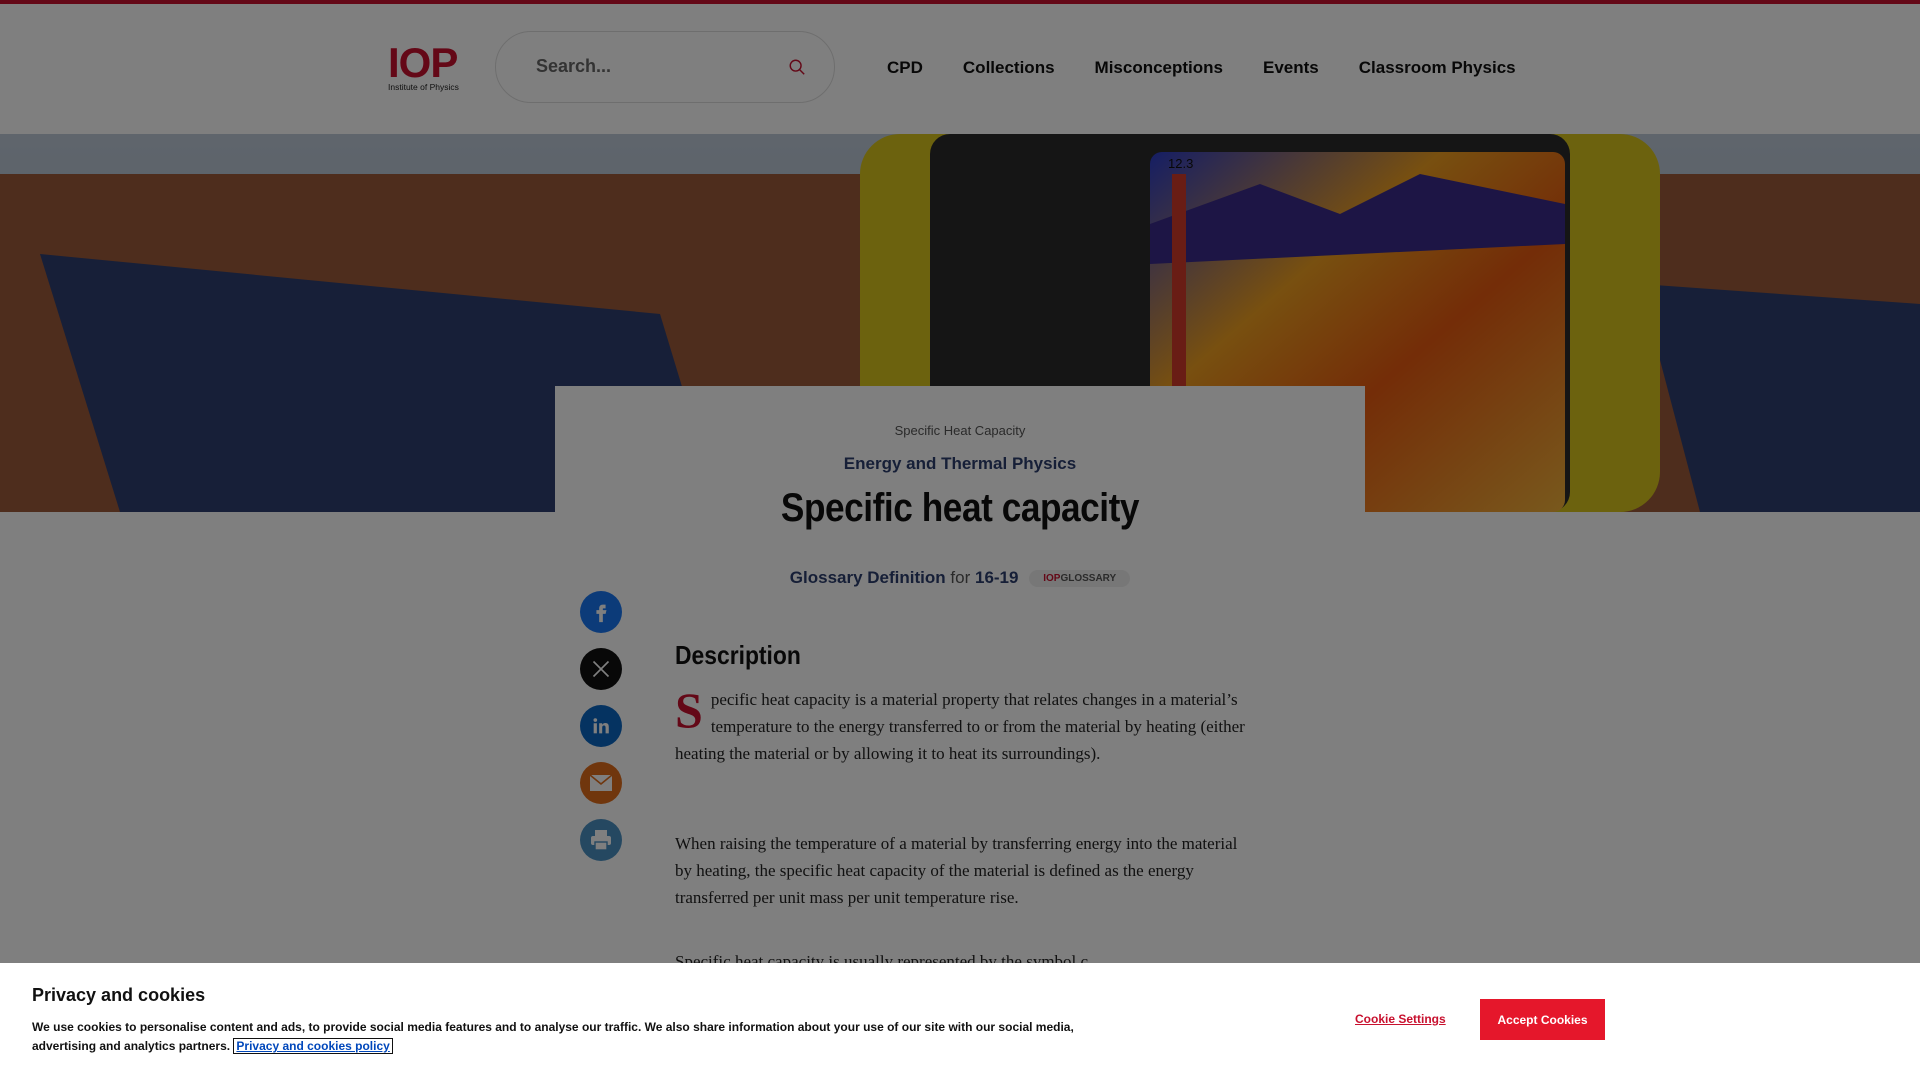 The image size is (1920, 1086). Describe the element at coordinates (119, 995) in the screenshot. I see `cookie-title: Privacy and cookies` at that location.